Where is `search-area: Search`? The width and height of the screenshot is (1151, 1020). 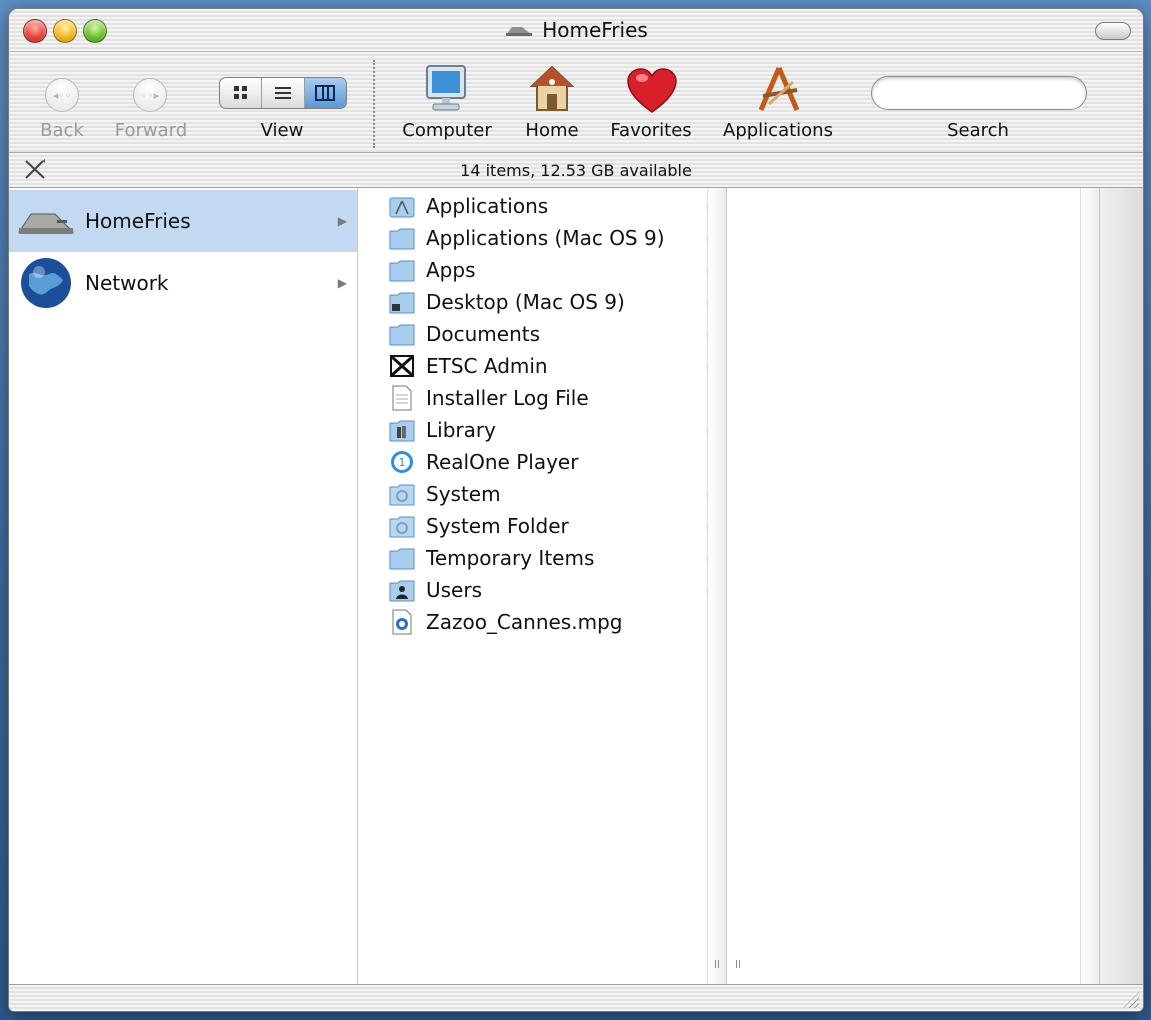
search-area: Search is located at coordinates (979, 102).